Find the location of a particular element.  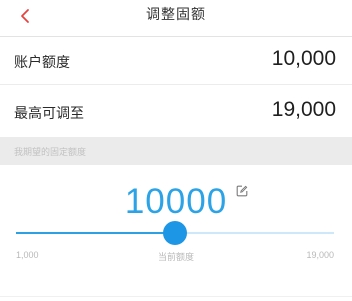

section-header: 我期望的固定额度 is located at coordinates (176, 151).